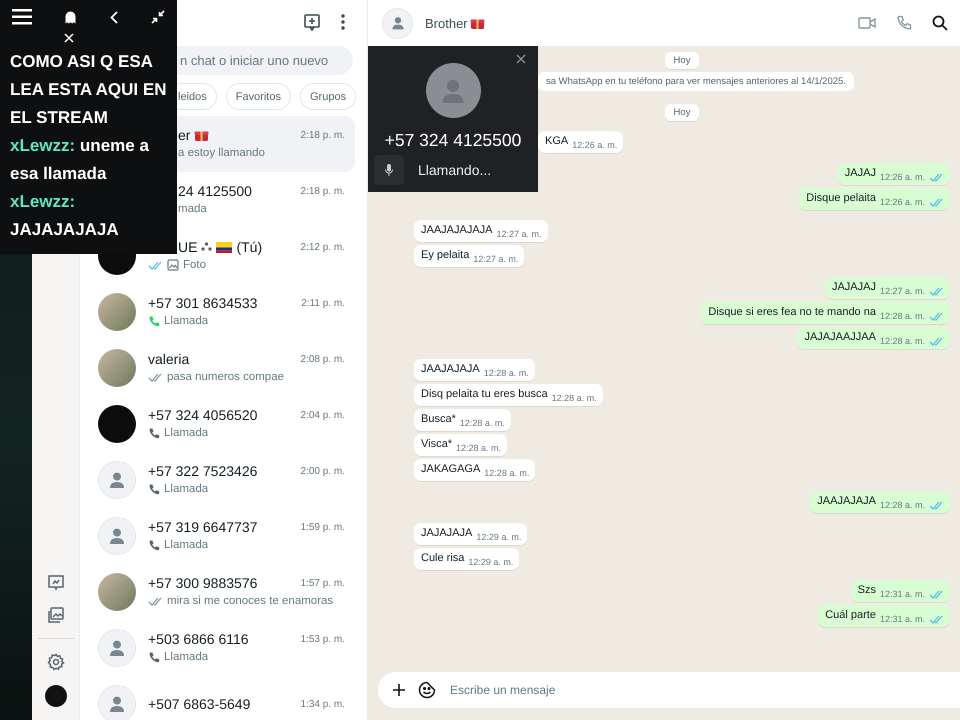  I want to click on chat-preview: mira si me conoces te enamoras, so click(250, 601).